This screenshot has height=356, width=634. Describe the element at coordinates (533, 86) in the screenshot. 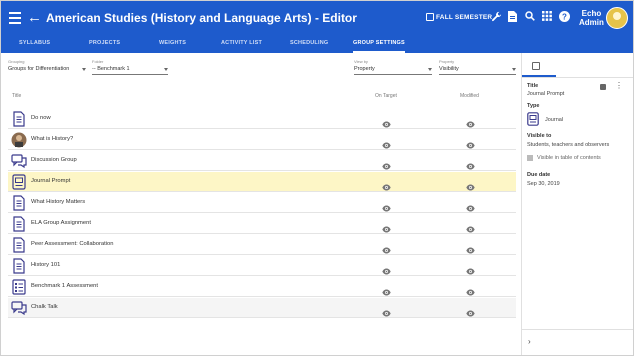

I see `details-title-label: Title` at that location.